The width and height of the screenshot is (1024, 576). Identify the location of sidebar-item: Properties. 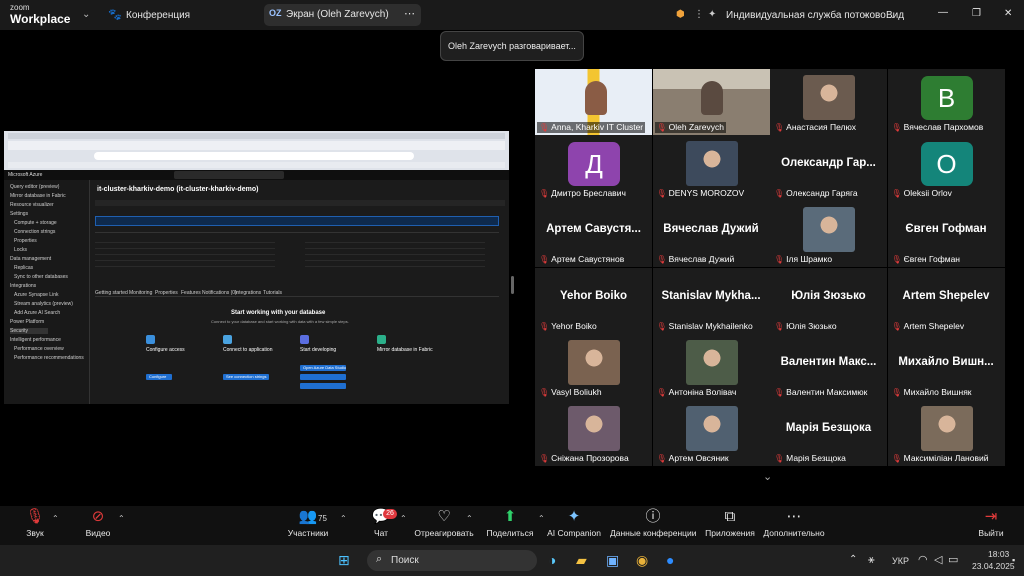
(25, 241).